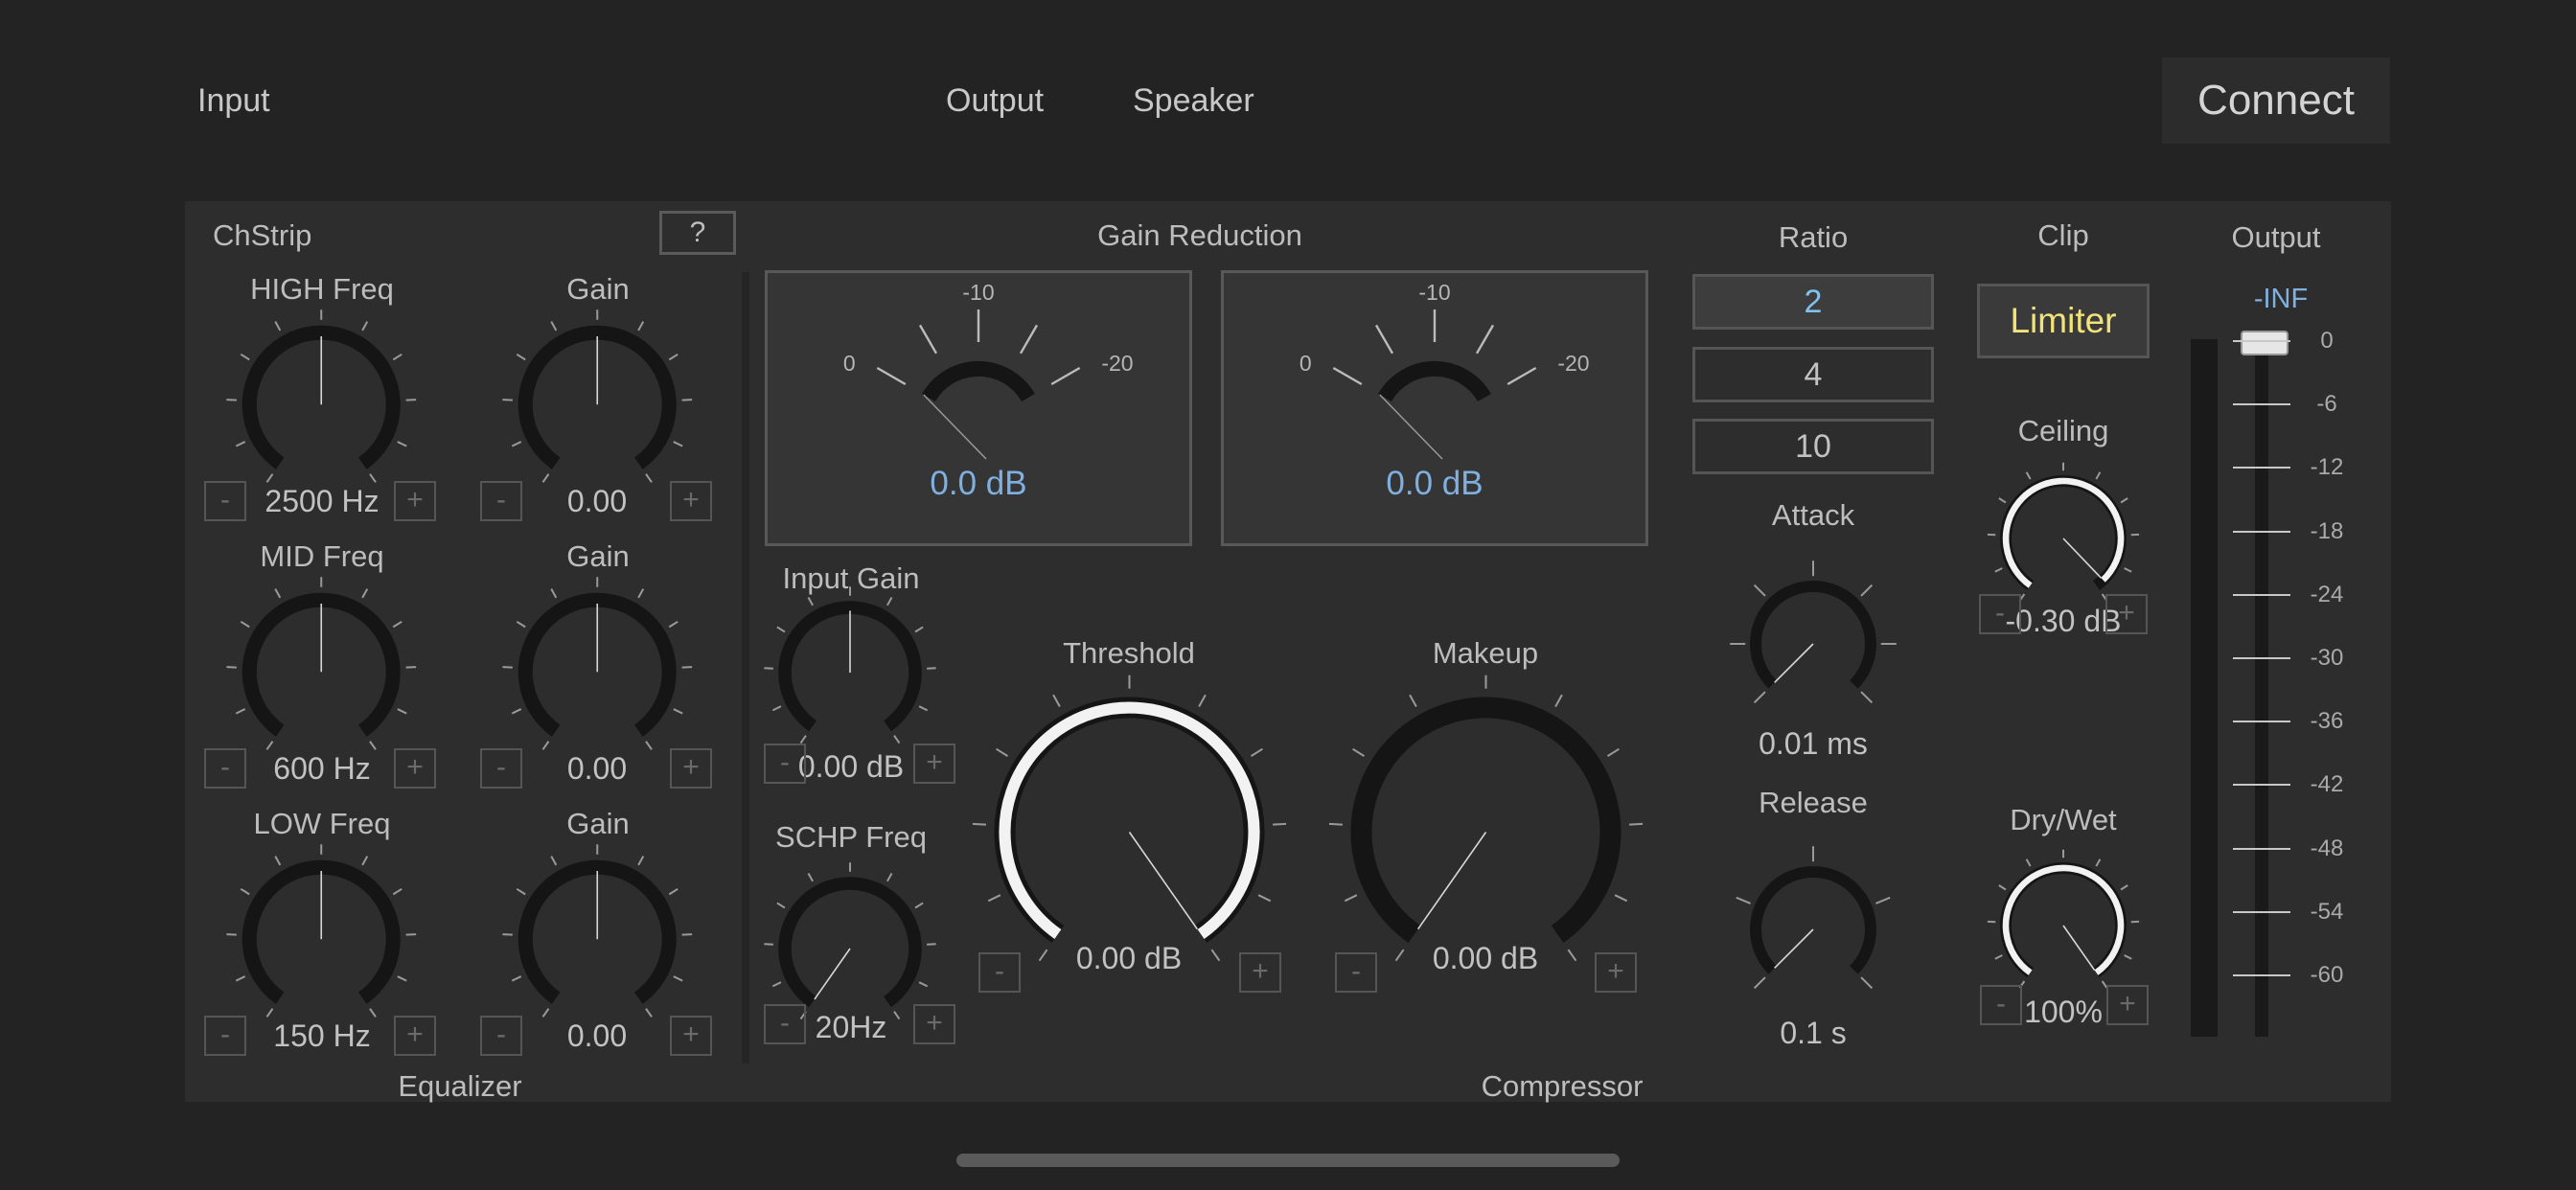 This screenshot has width=2576, height=1190. Describe the element at coordinates (2000, 614) in the screenshot. I see `ceiling-minus-button: -` at that location.